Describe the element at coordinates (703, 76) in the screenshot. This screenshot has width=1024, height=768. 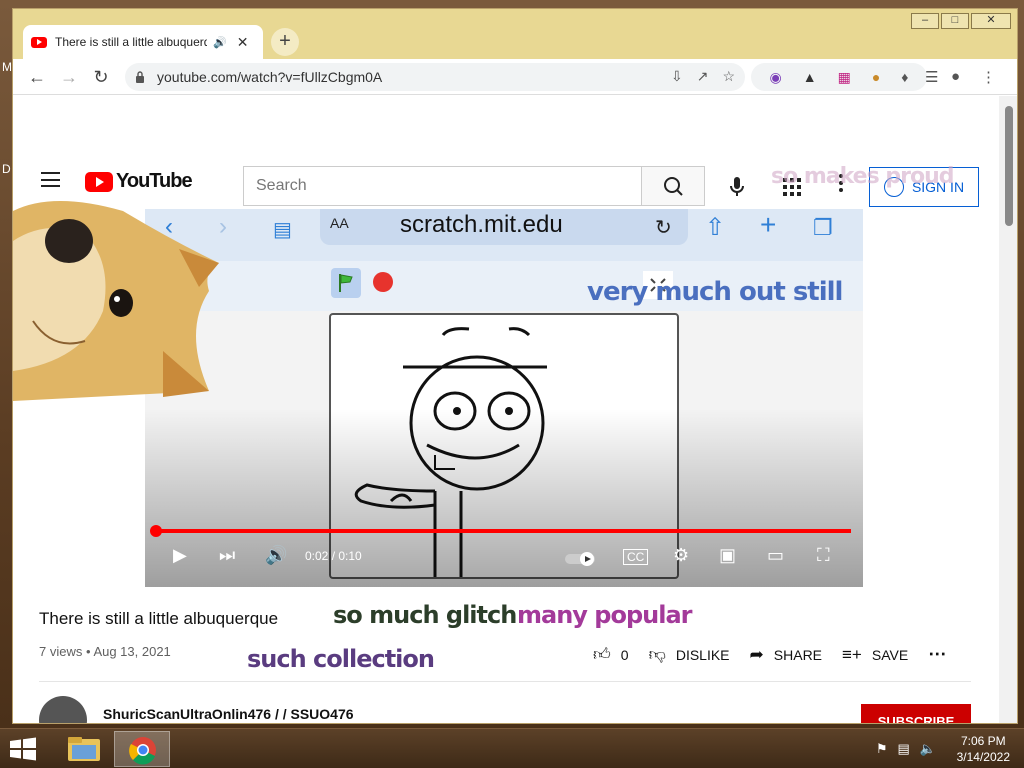
I see `share-icon: ↗` at that location.